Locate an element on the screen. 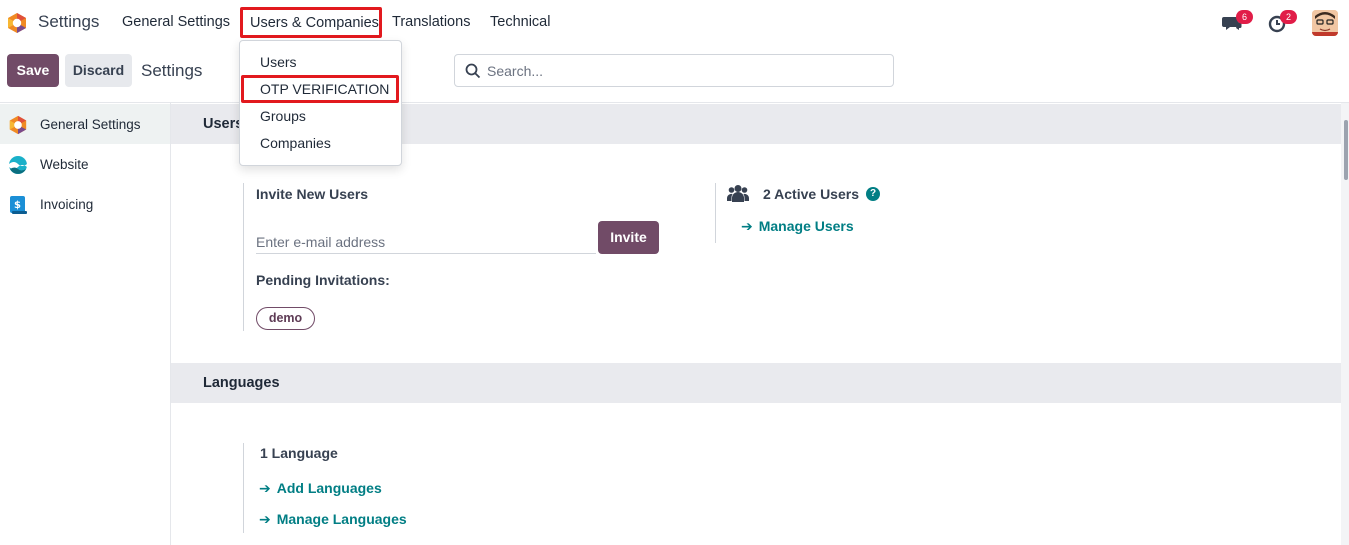  invite-button: Invite is located at coordinates (628, 237).